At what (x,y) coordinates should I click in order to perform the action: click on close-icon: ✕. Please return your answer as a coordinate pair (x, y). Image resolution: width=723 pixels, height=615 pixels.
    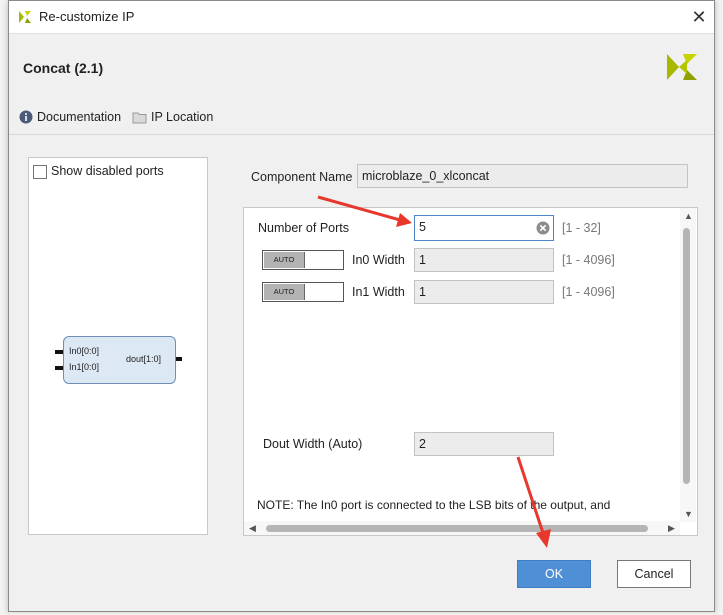
    Looking at the image, I should click on (699, 17).